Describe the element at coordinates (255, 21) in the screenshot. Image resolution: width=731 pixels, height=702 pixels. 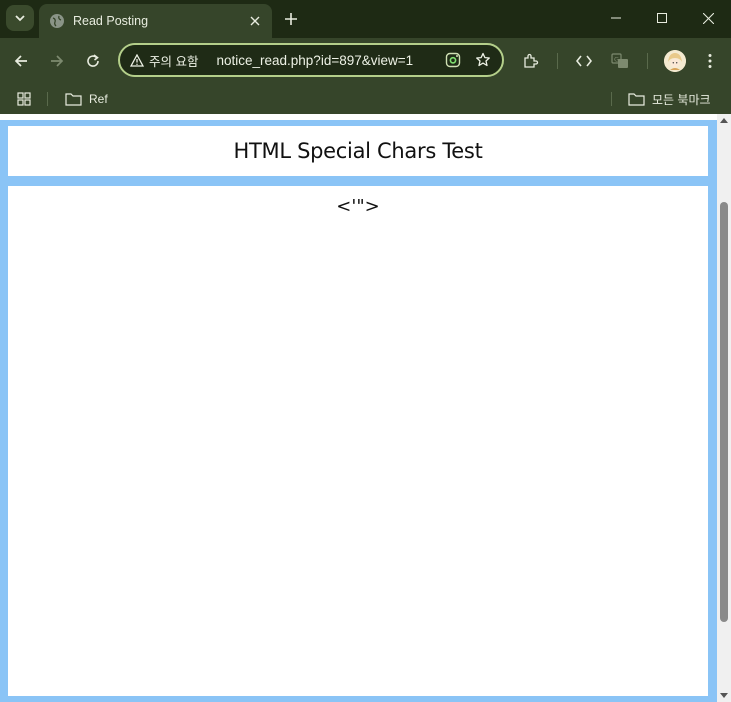
I see `close-tab-icon` at that location.